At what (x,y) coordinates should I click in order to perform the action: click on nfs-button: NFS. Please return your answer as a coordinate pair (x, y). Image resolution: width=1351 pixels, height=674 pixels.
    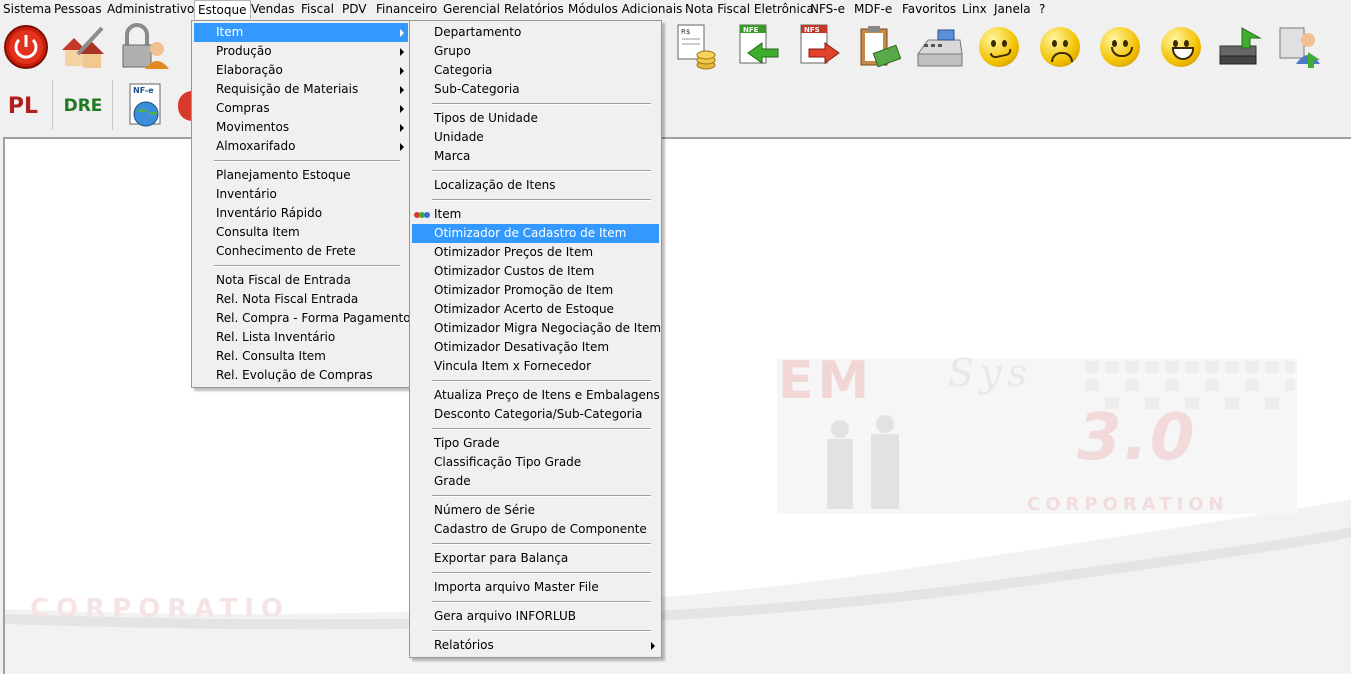
    Looking at the image, I should click on (818, 47).